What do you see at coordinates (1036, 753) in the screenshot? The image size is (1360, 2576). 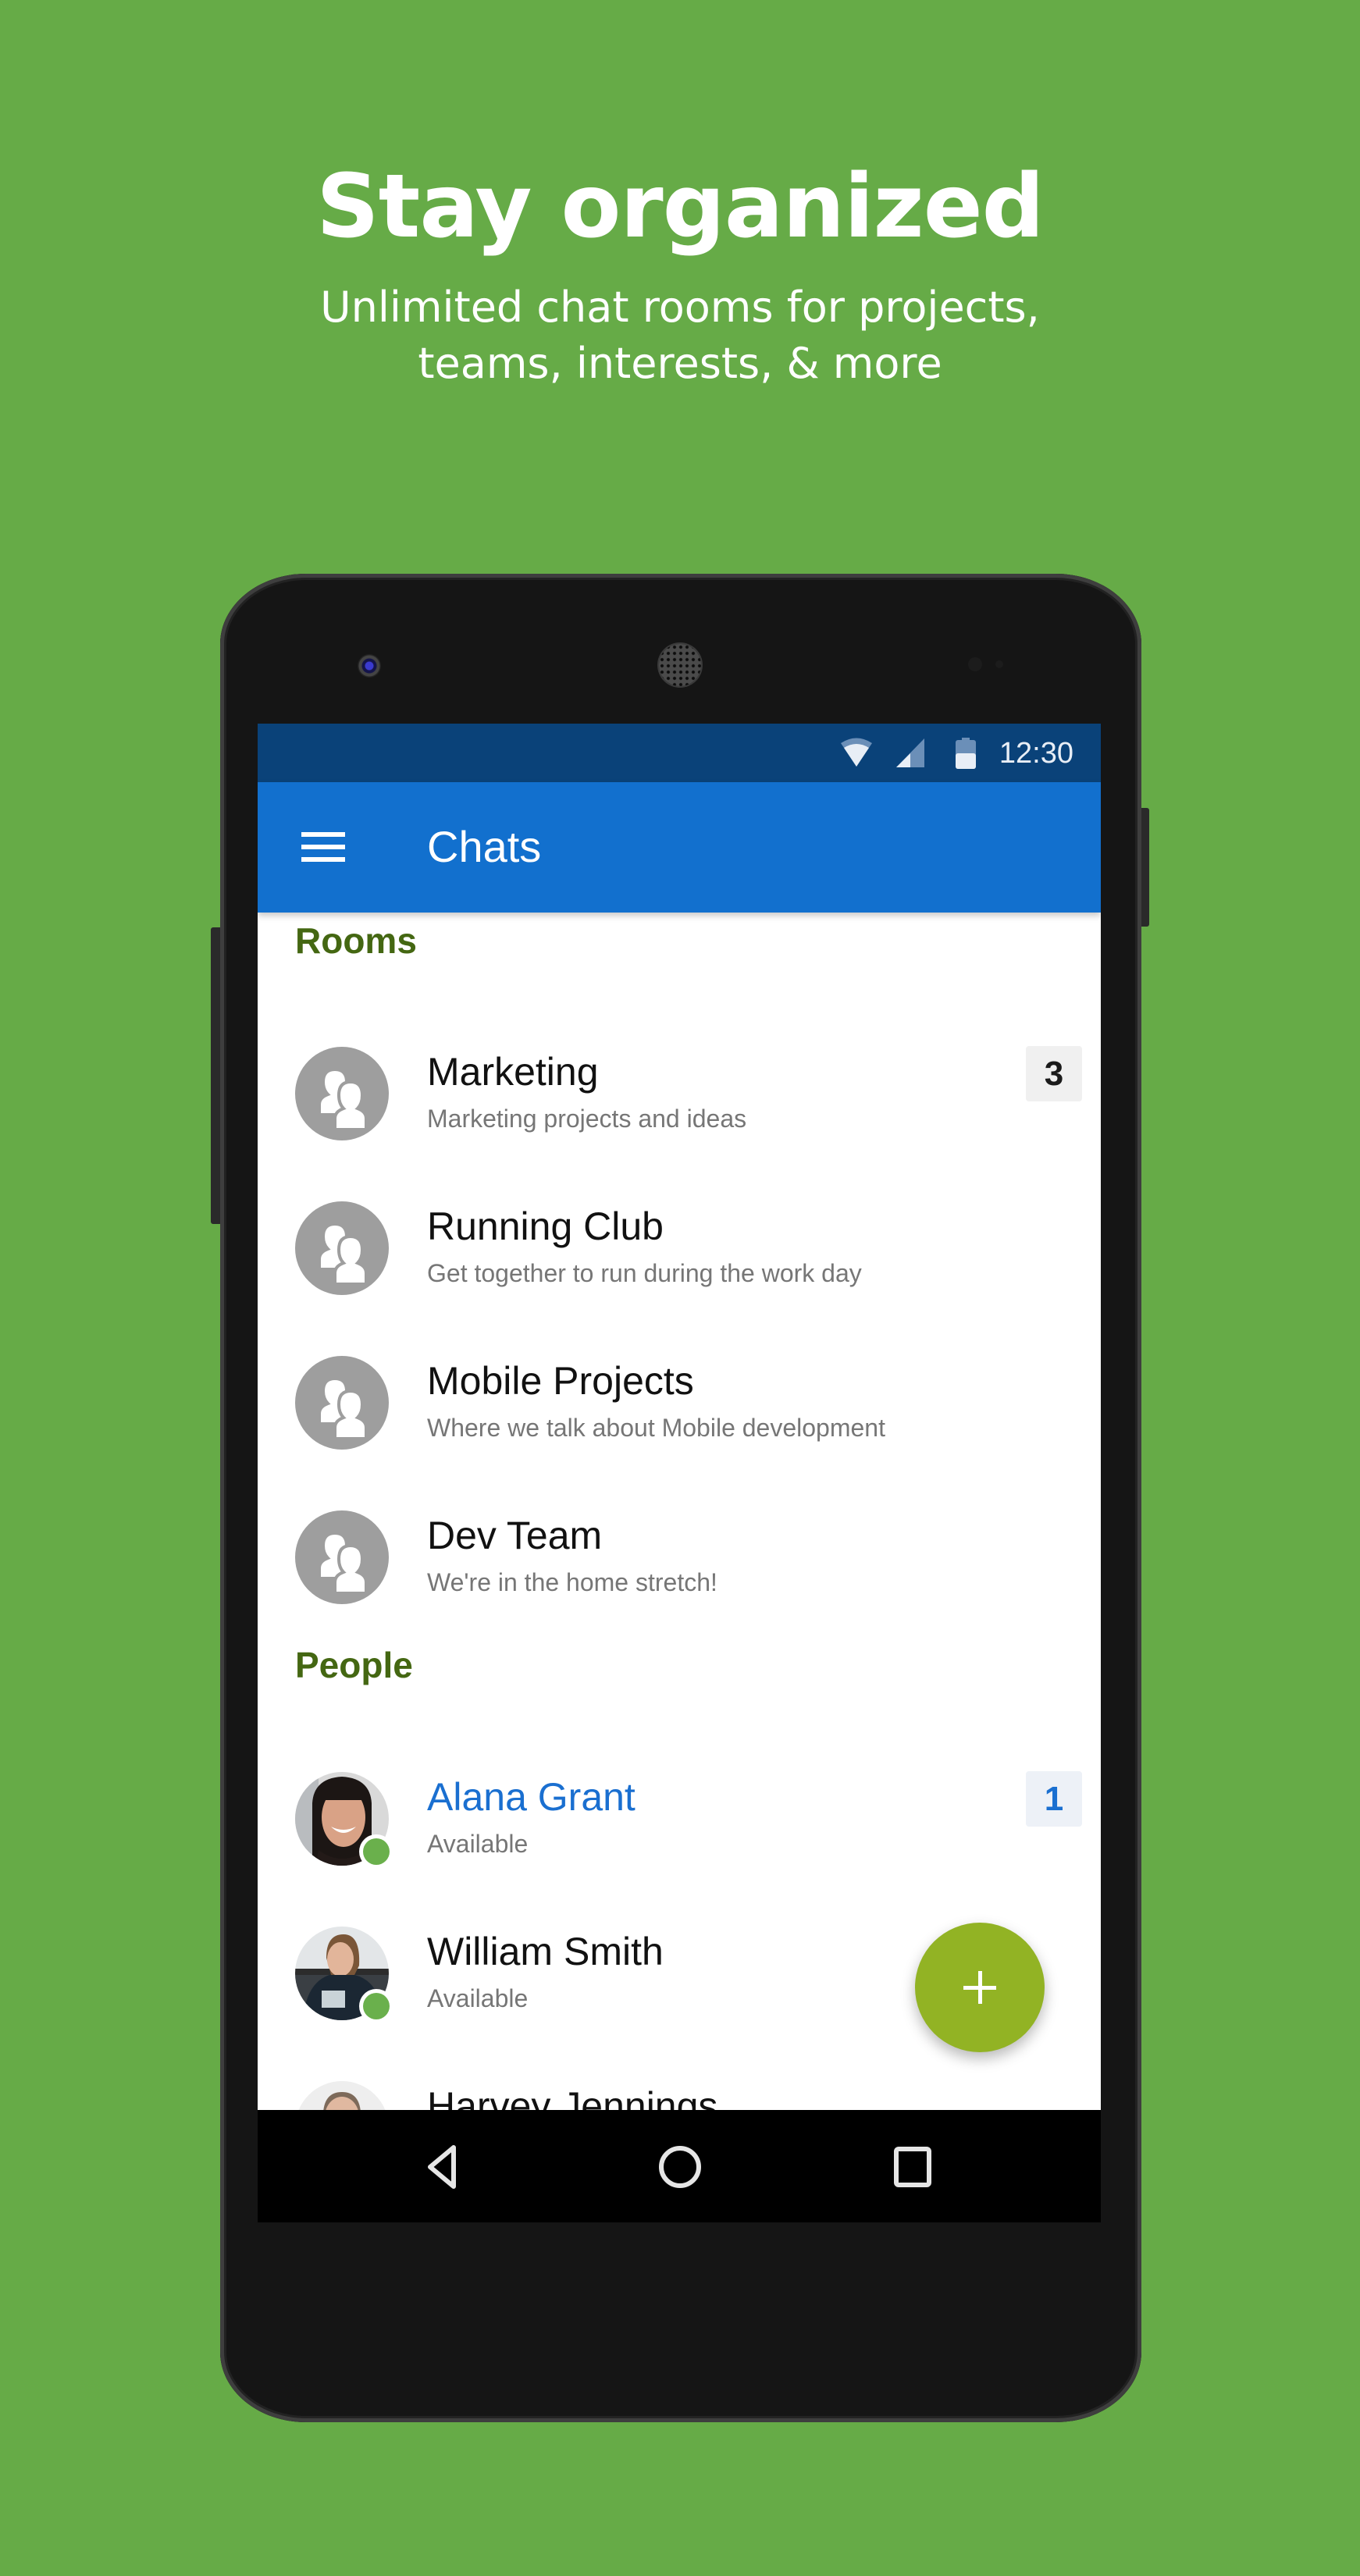 I see `status-time: 12:30` at bounding box center [1036, 753].